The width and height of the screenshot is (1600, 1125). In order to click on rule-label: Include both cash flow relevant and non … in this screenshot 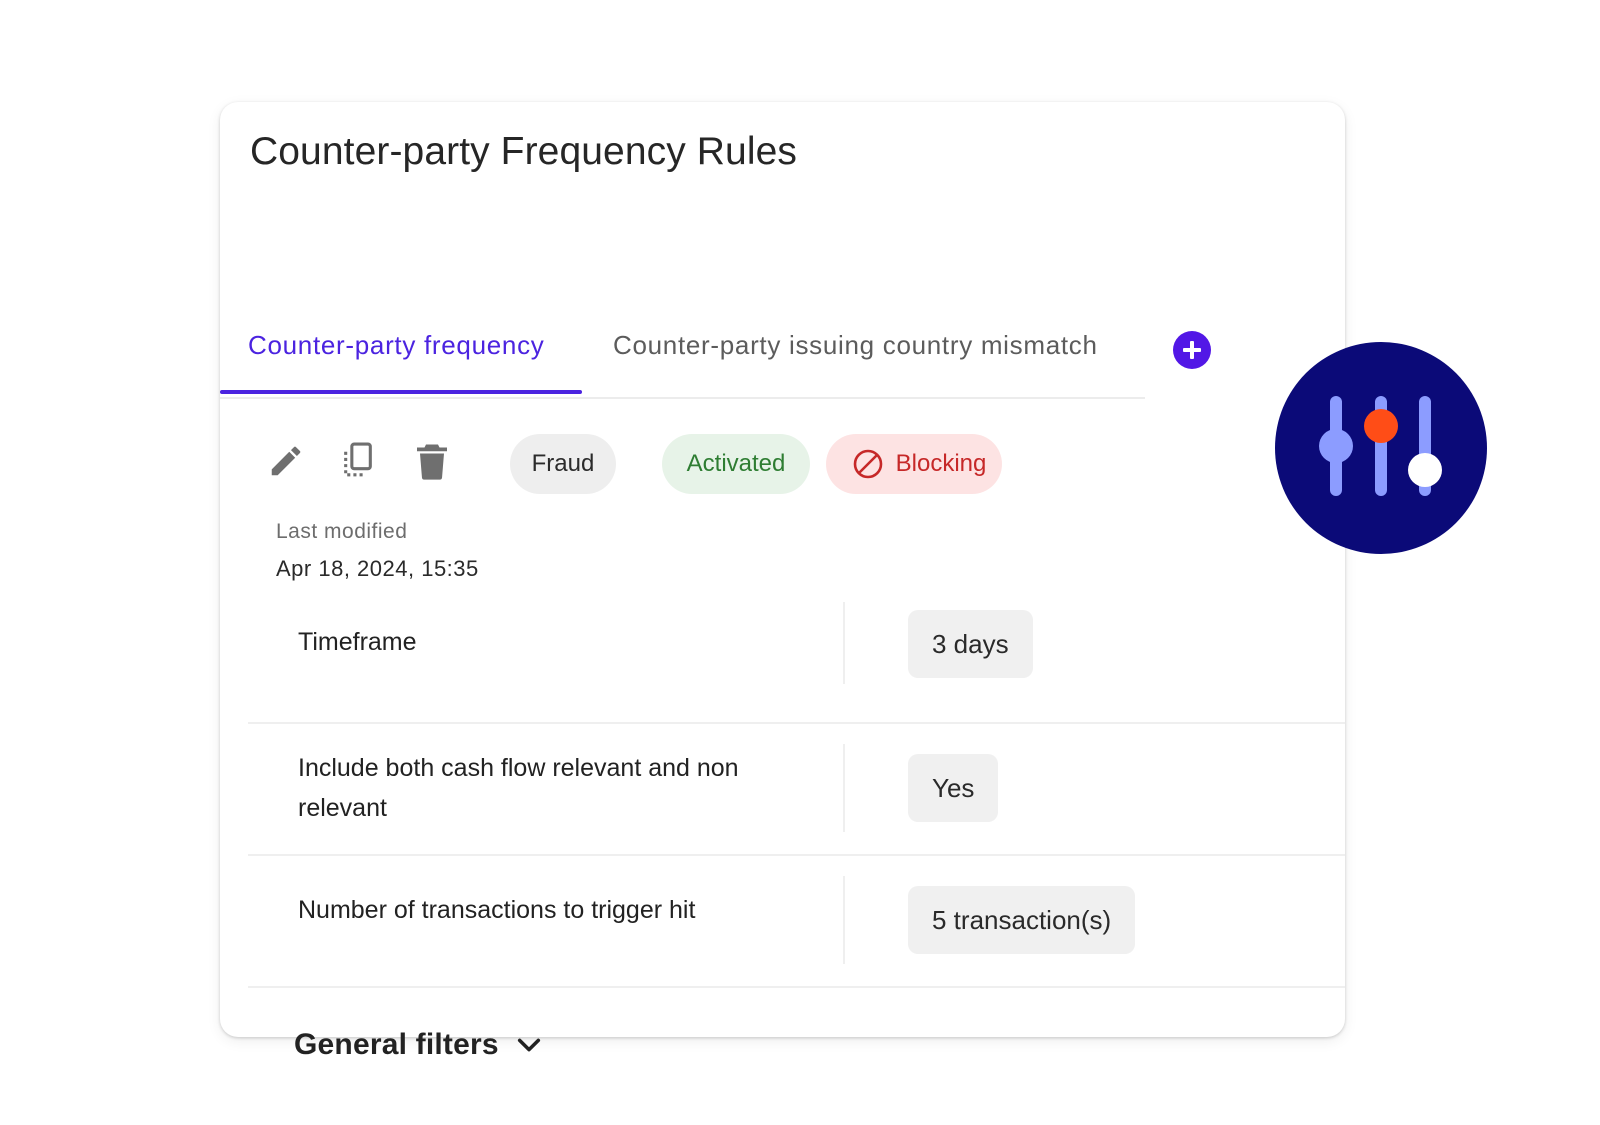, I will do `click(518, 788)`.